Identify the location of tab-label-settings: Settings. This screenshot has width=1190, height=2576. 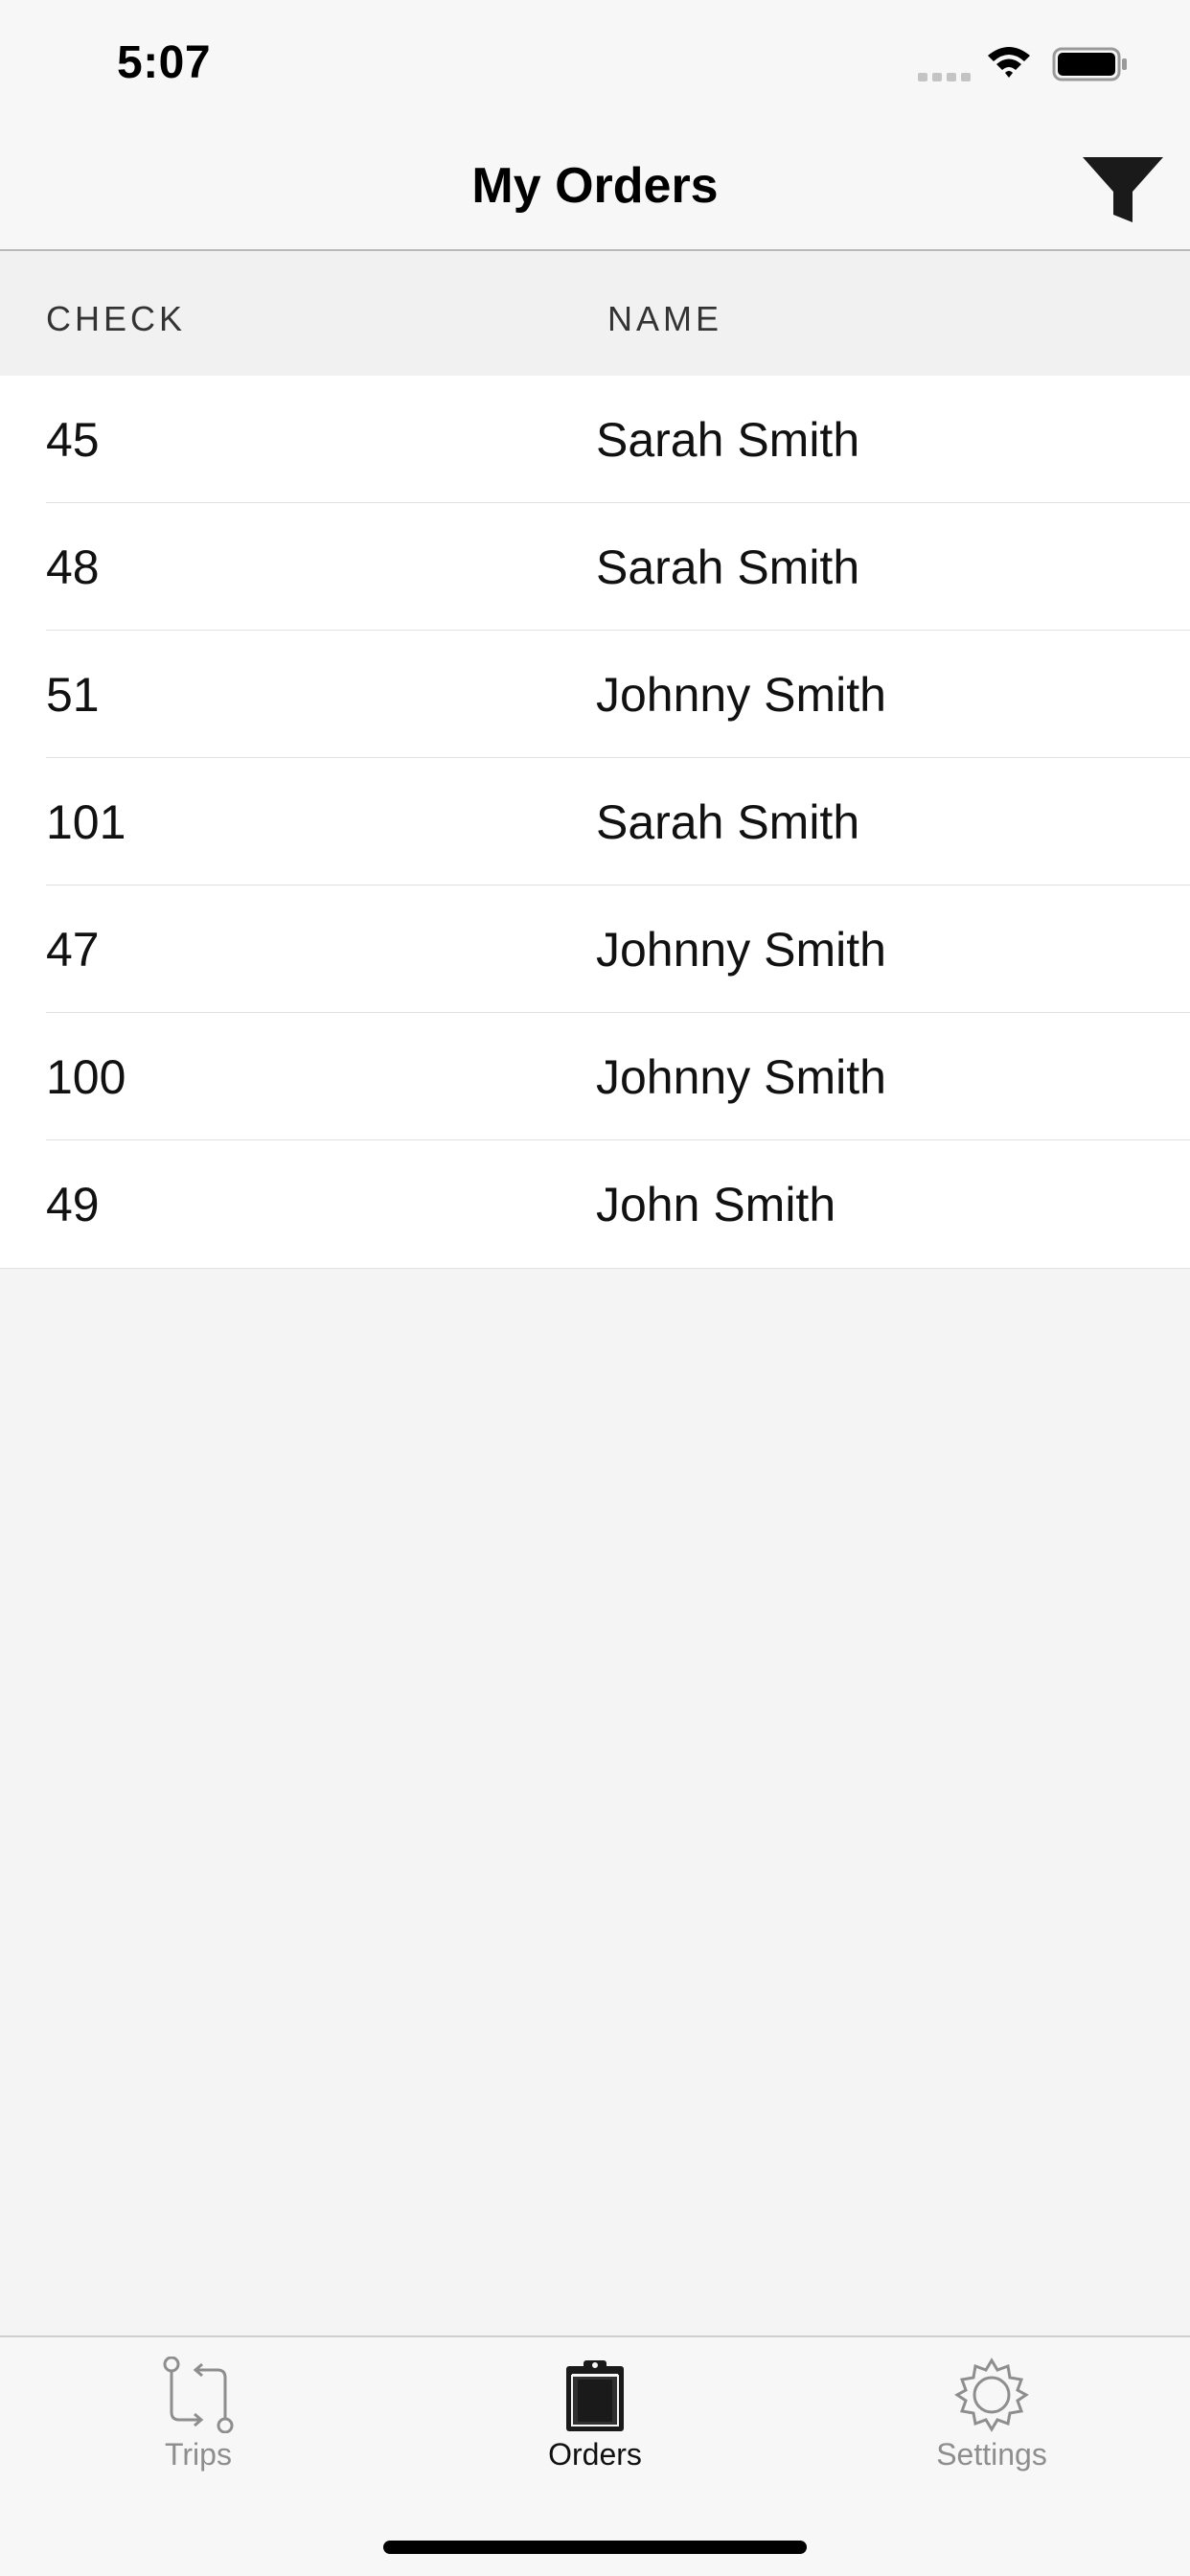
(991, 2454).